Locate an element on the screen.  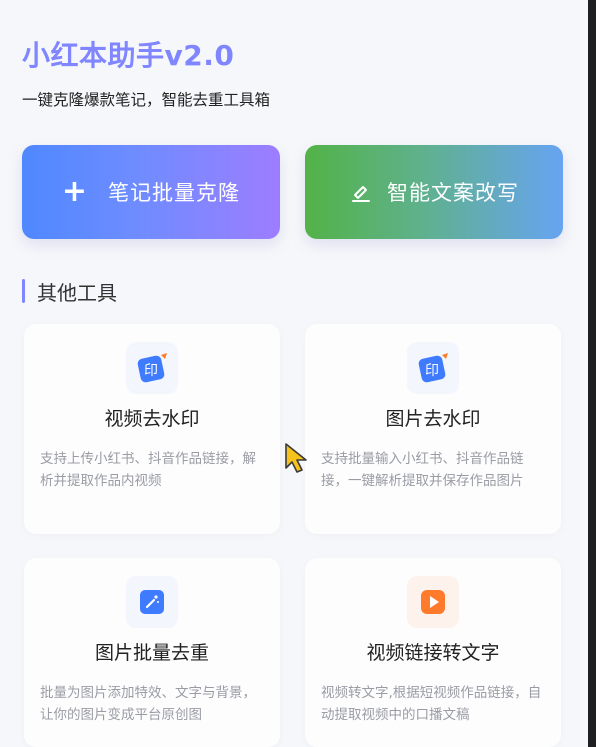
magic-wand-icon is located at coordinates (152, 602).